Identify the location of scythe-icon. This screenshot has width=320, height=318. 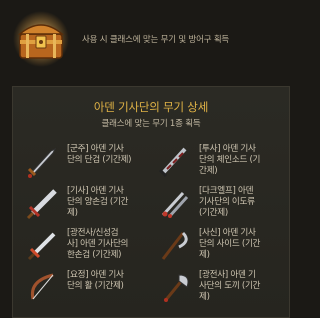
(175, 245).